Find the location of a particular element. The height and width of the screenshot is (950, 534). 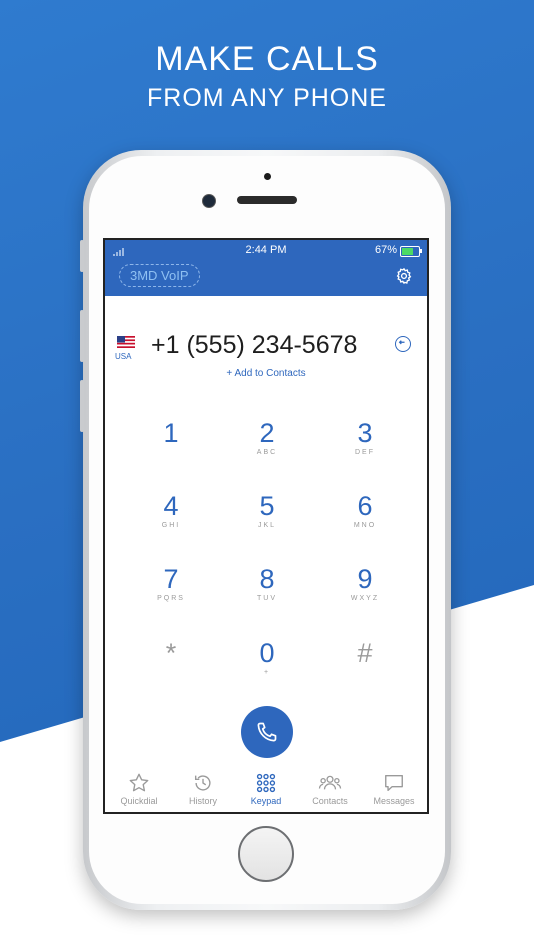

key-letters: DEF is located at coordinates (365, 452).